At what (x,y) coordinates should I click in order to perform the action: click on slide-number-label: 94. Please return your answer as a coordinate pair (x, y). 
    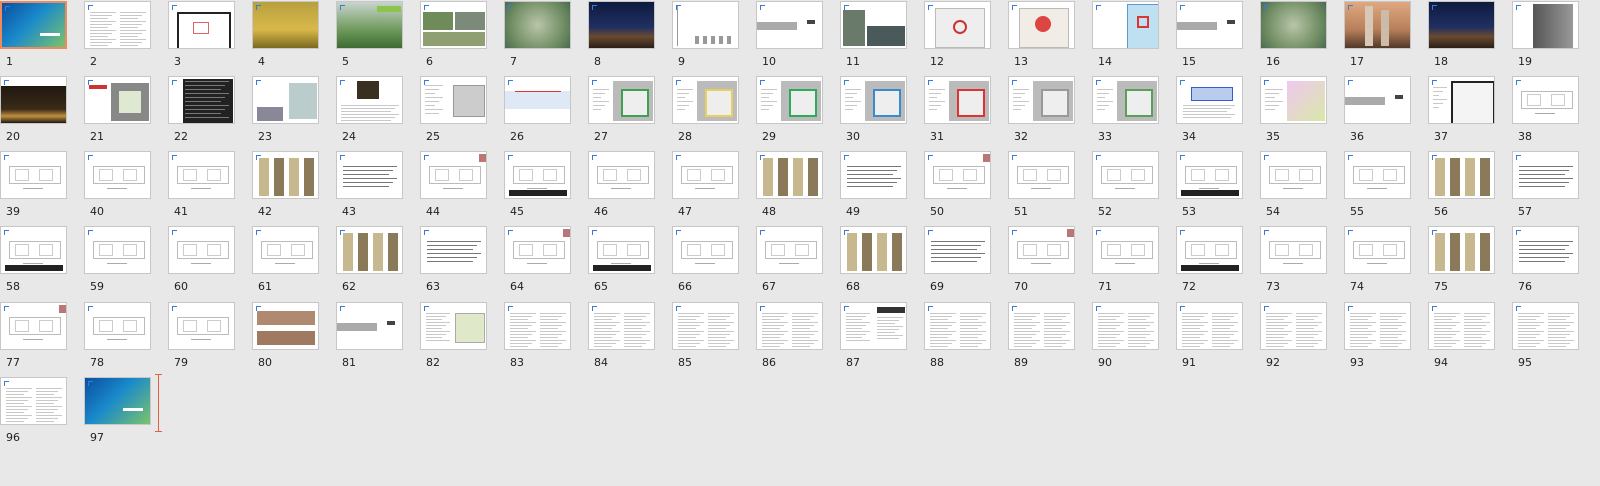
    Looking at the image, I should click on (1441, 362).